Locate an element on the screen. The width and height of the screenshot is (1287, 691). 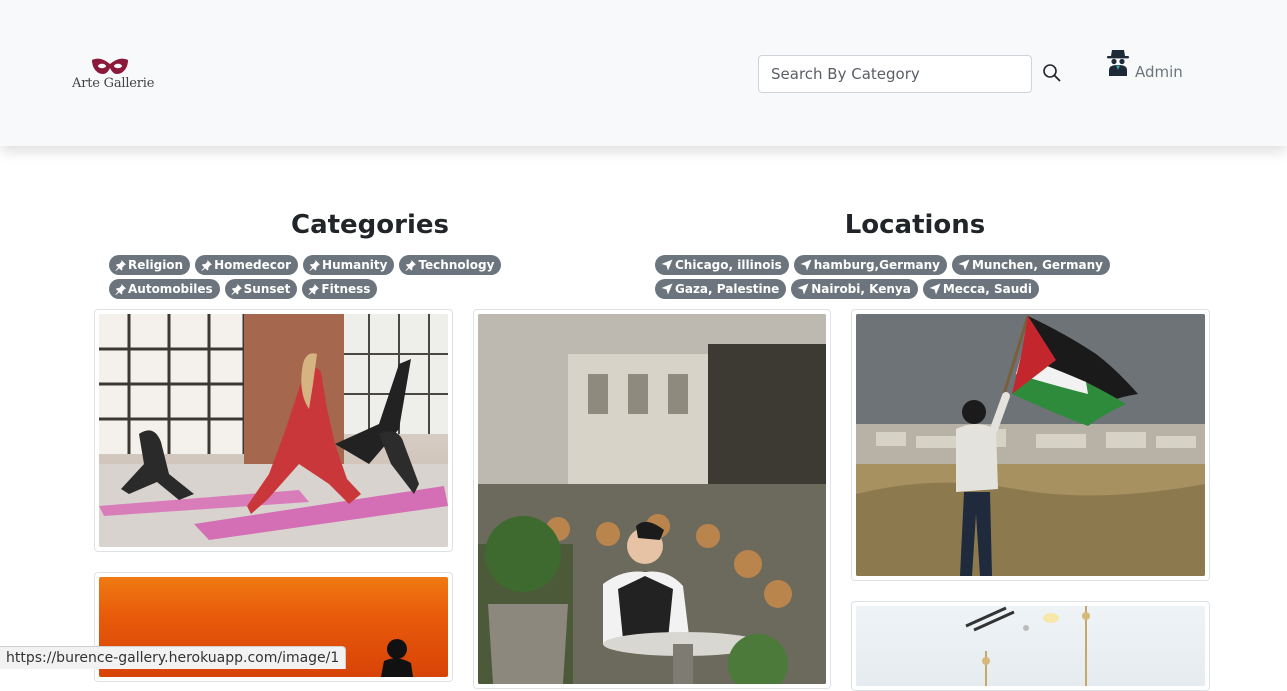
category-badge-automobiles: Automobiles is located at coordinates (164, 289).